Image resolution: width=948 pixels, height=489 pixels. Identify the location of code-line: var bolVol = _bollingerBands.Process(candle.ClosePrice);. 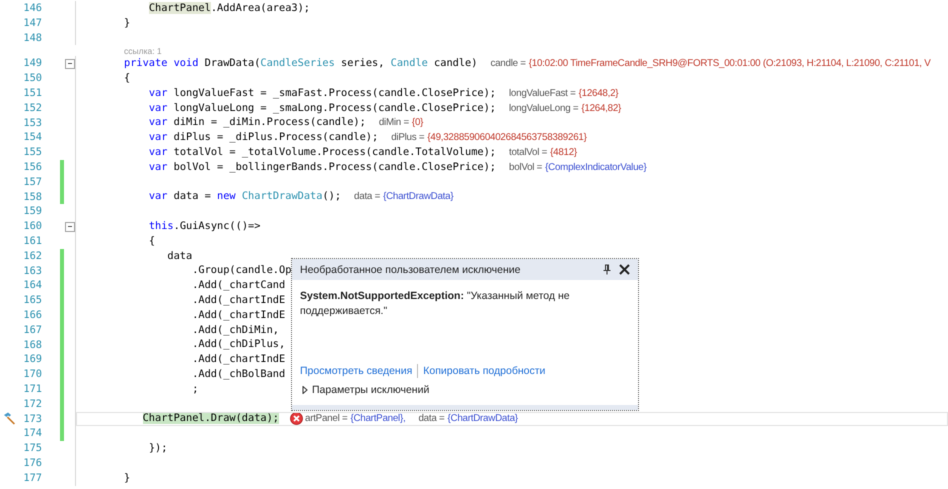
(322, 167).